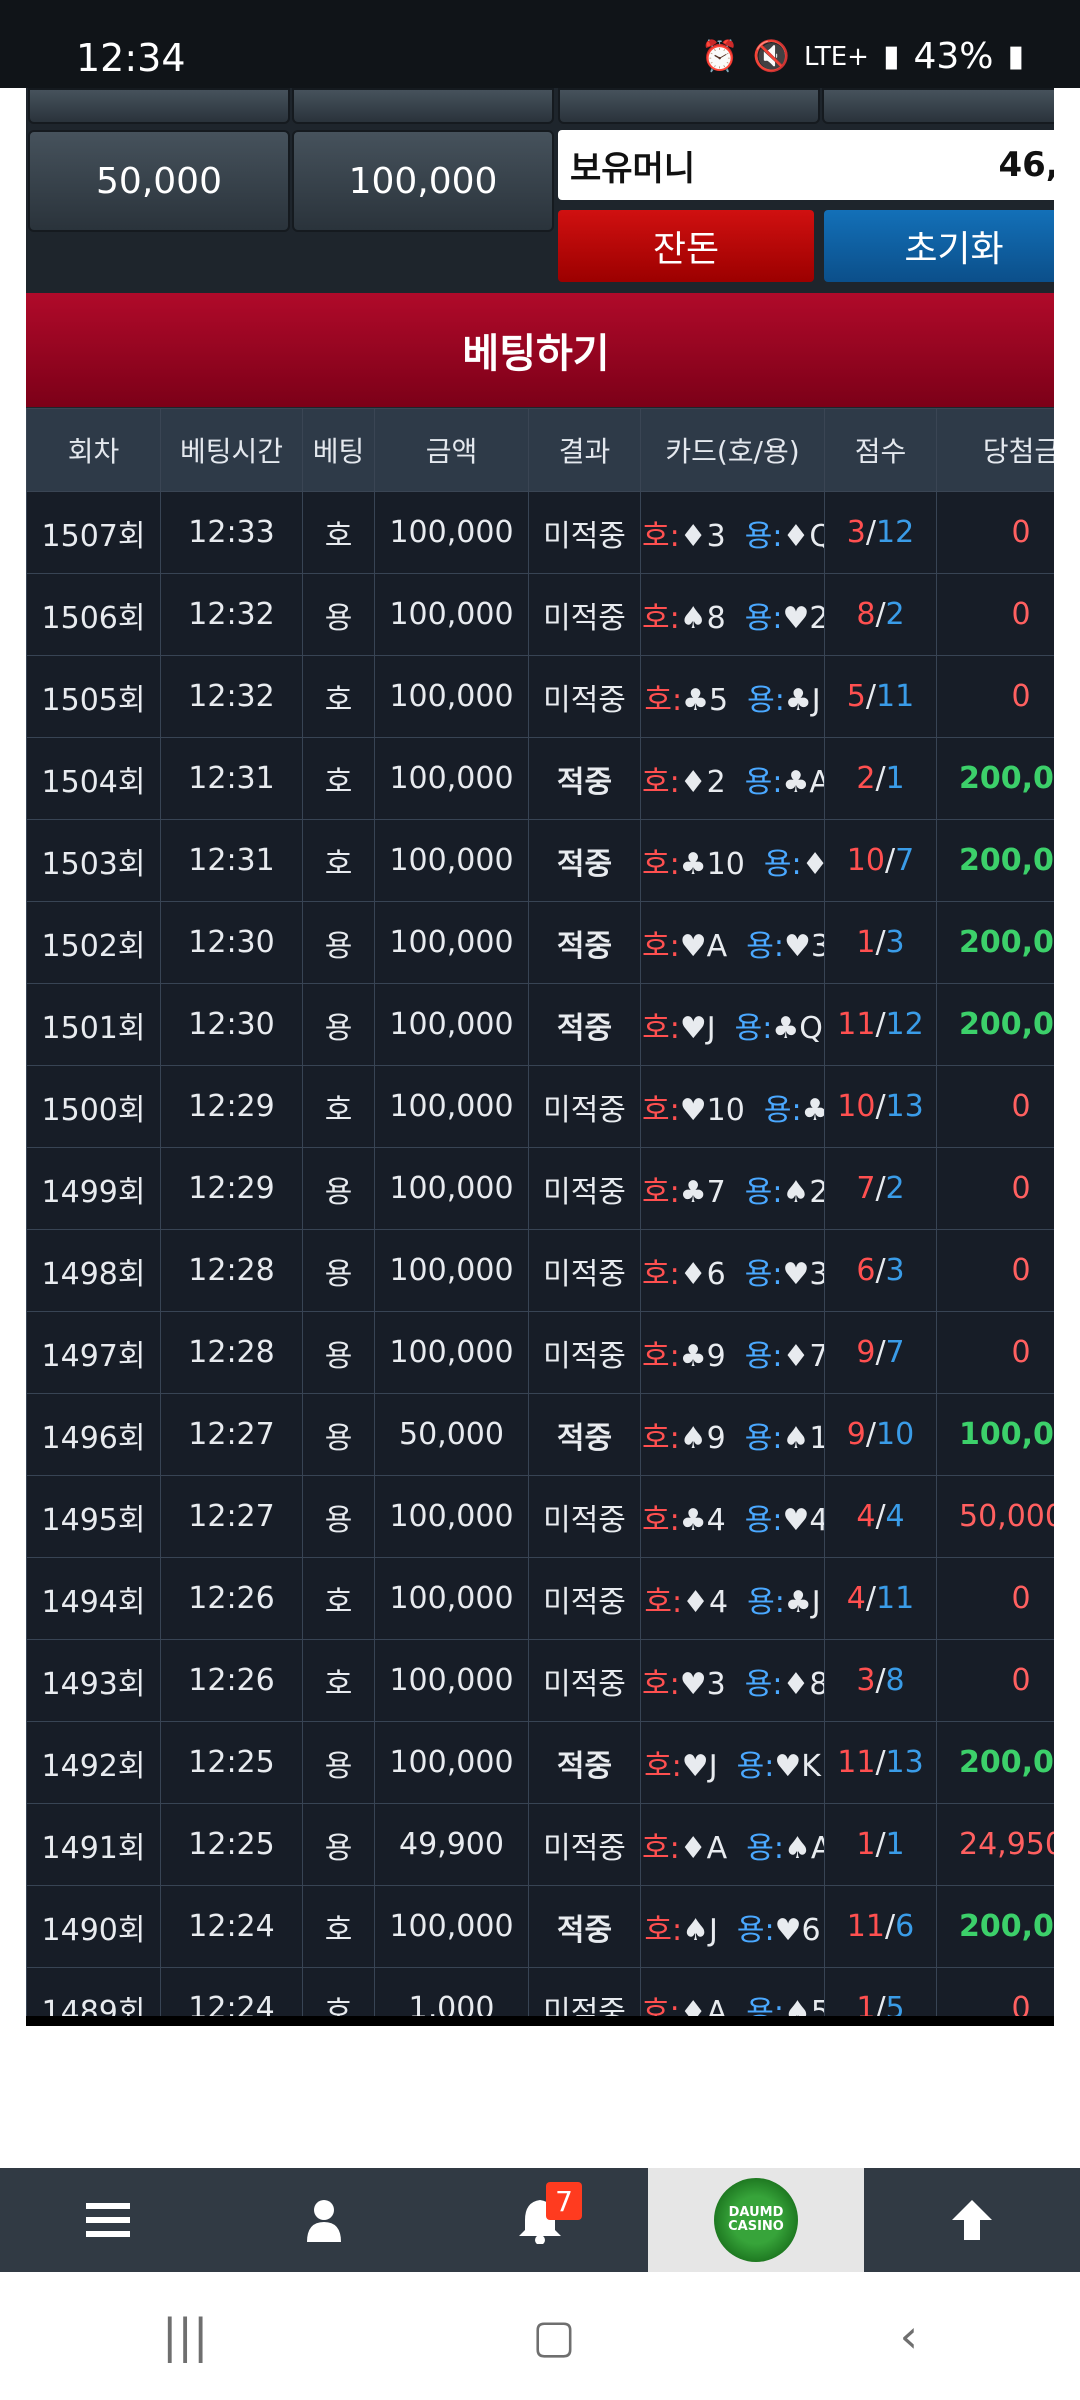  Describe the element at coordinates (231, 1926) in the screenshot. I see `time-cell: 12:24` at that location.